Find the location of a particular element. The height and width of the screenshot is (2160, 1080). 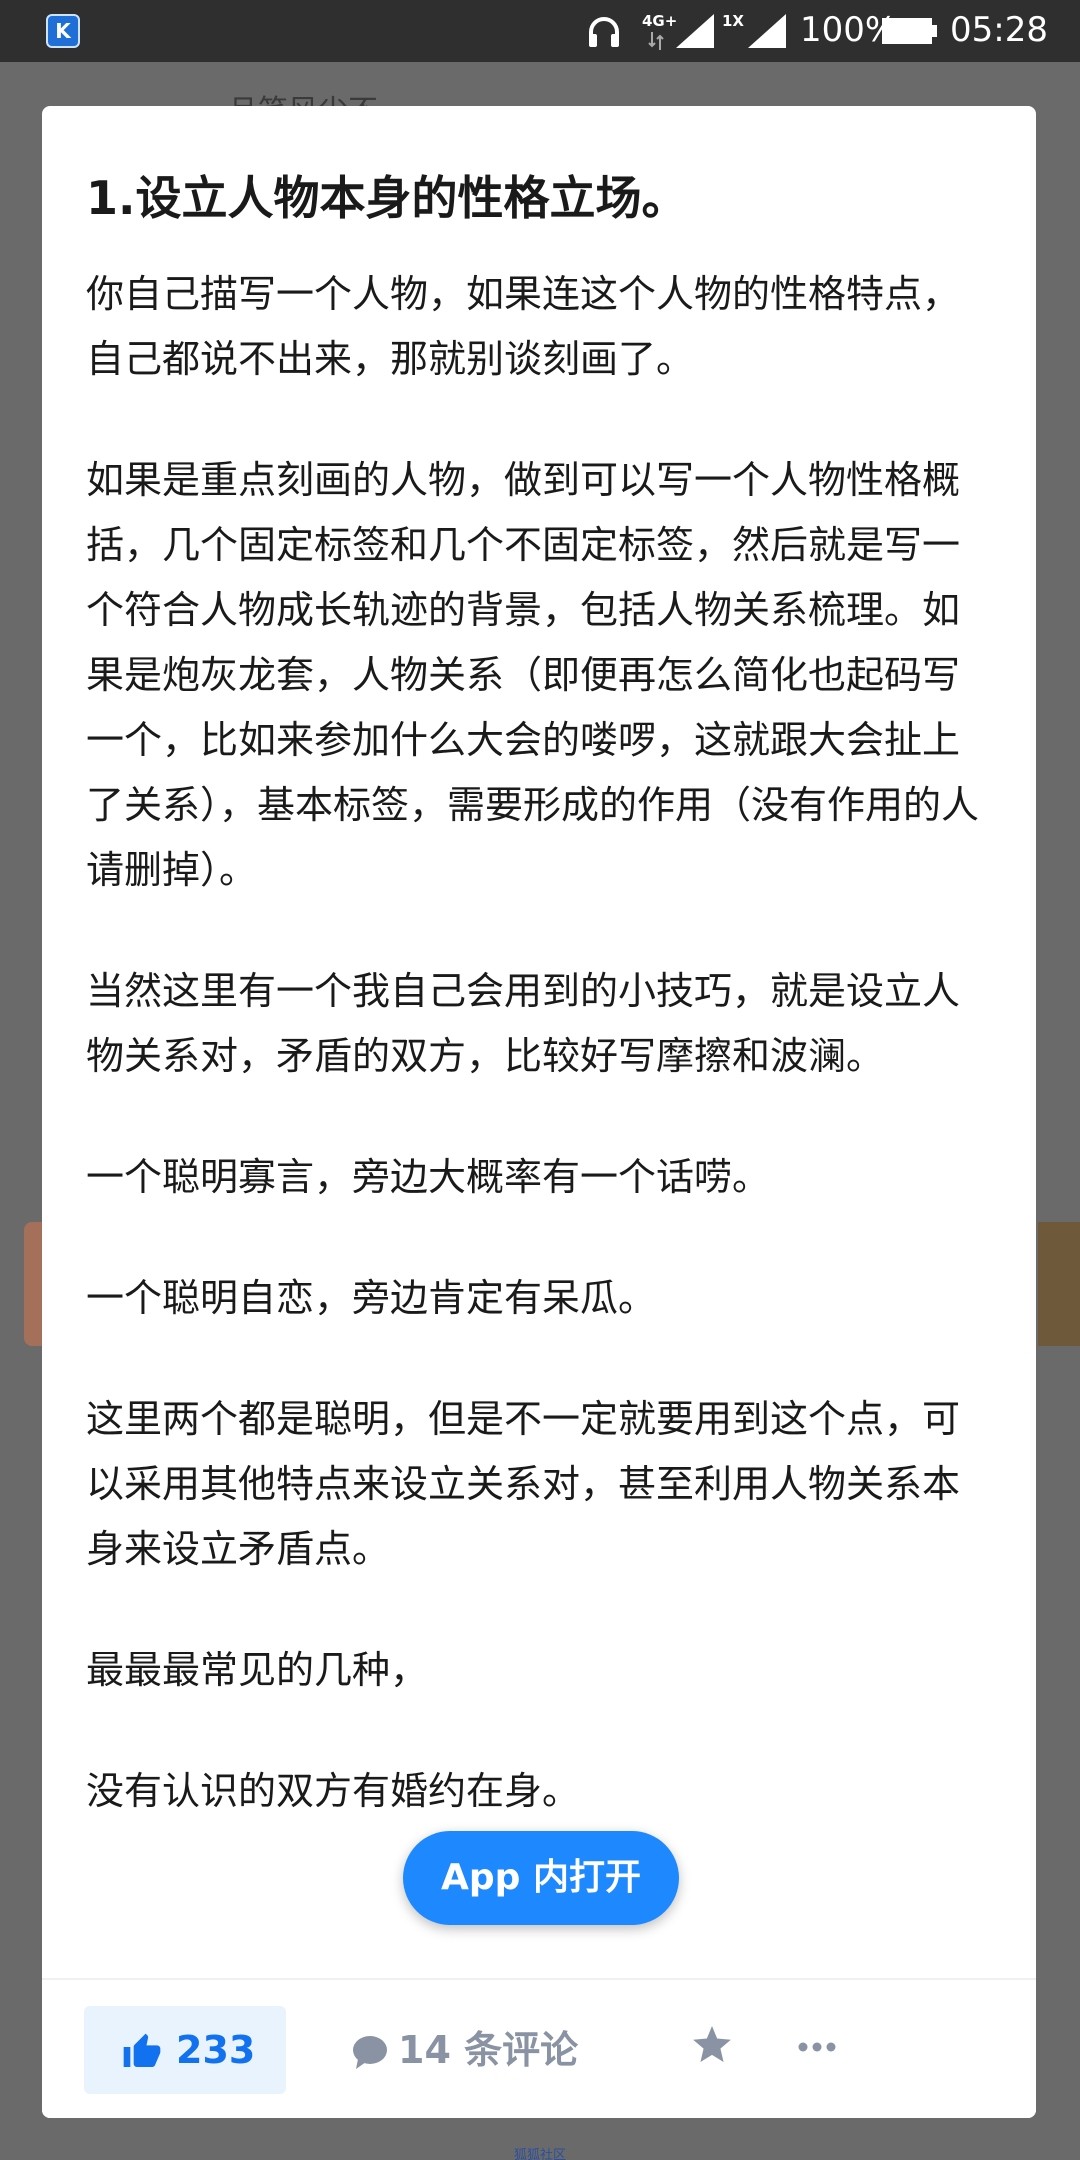

action-bar: 233 14 条评论 is located at coordinates (539, 2048).